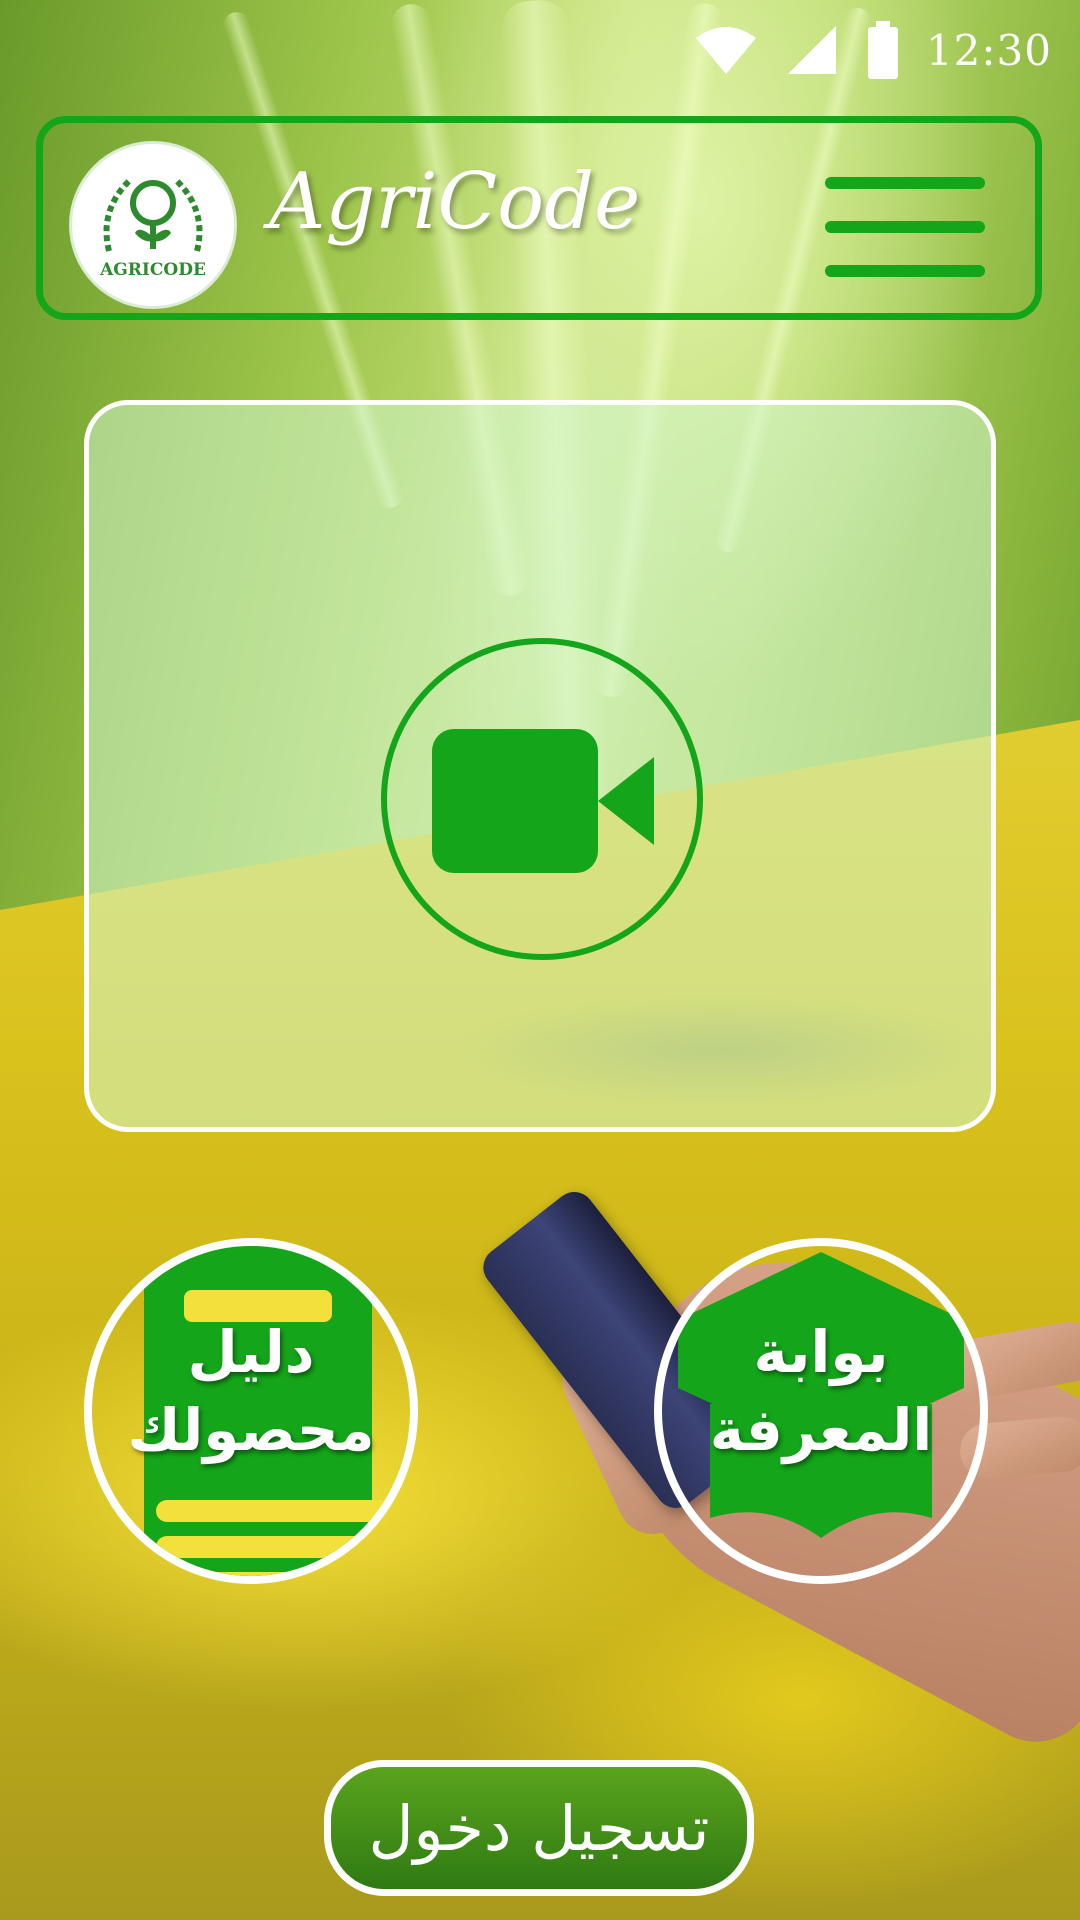  I want to click on app-logo: AGRICODE, so click(153, 225).